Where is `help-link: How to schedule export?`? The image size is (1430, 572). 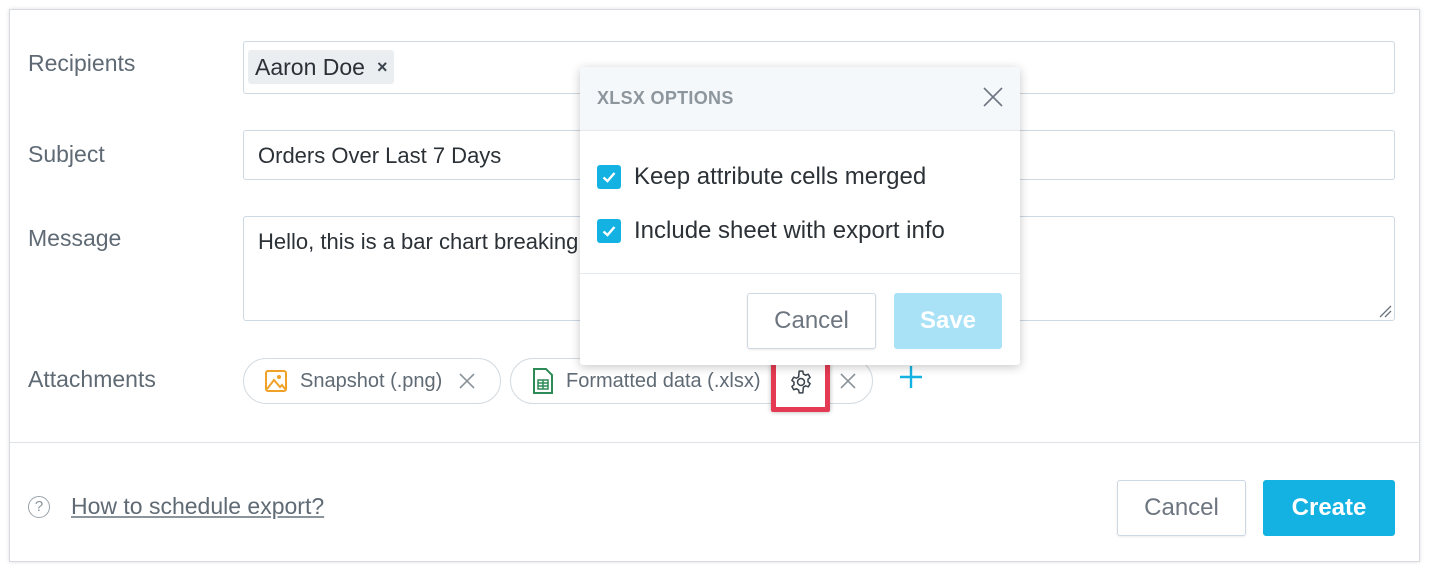
help-link: How to schedule export? is located at coordinates (197, 506).